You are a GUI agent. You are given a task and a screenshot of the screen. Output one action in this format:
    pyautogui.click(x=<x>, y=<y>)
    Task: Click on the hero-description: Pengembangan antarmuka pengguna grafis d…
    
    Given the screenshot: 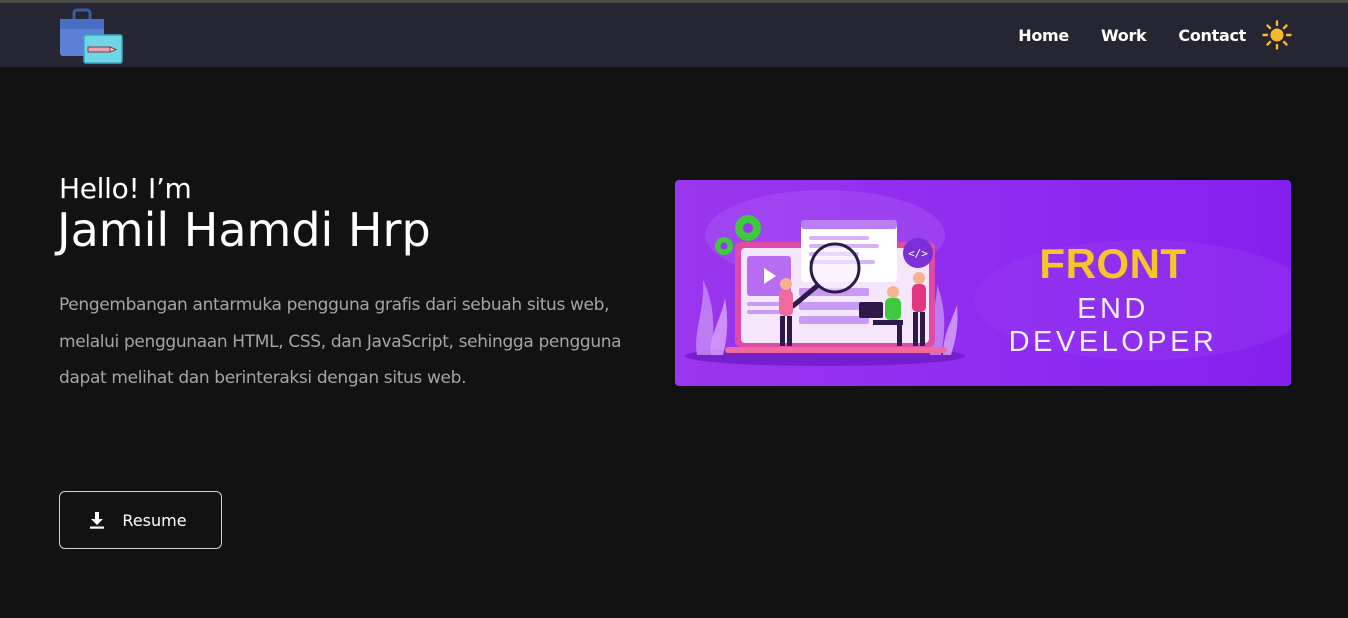 What is the action you would take?
    pyautogui.click(x=340, y=341)
    